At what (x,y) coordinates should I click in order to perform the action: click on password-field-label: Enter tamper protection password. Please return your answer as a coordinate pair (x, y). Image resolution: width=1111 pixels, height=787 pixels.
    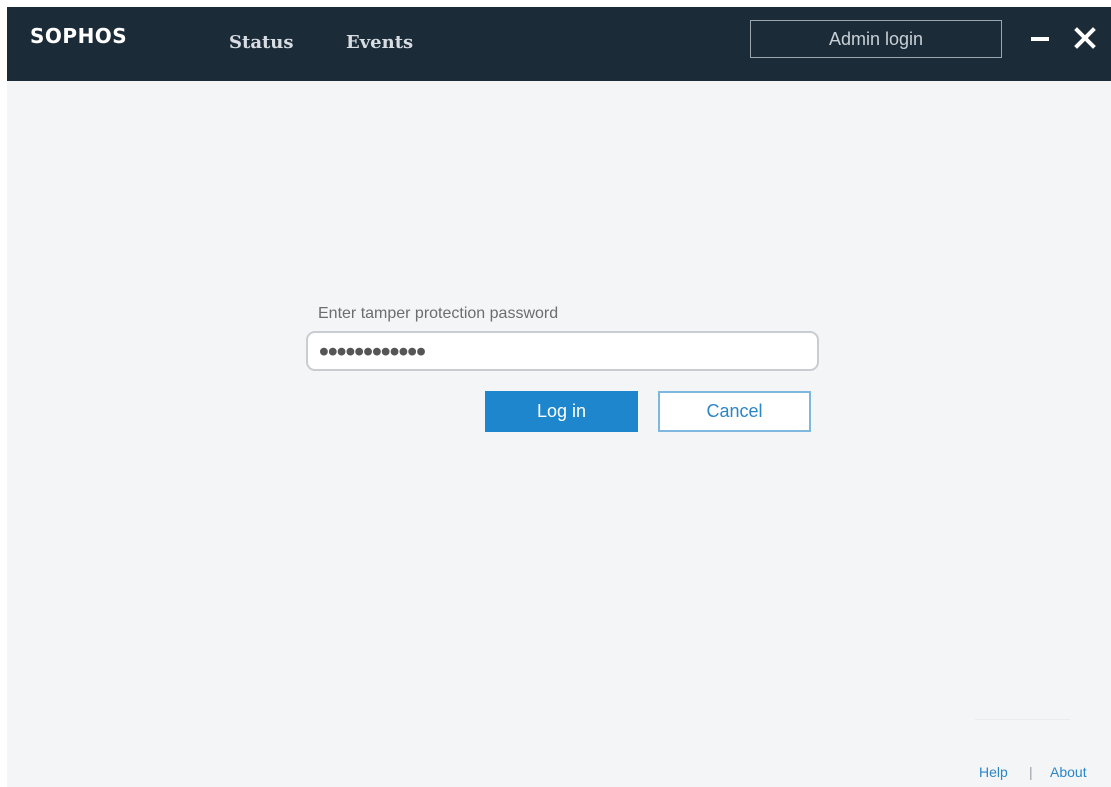
    Looking at the image, I should click on (438, 313).